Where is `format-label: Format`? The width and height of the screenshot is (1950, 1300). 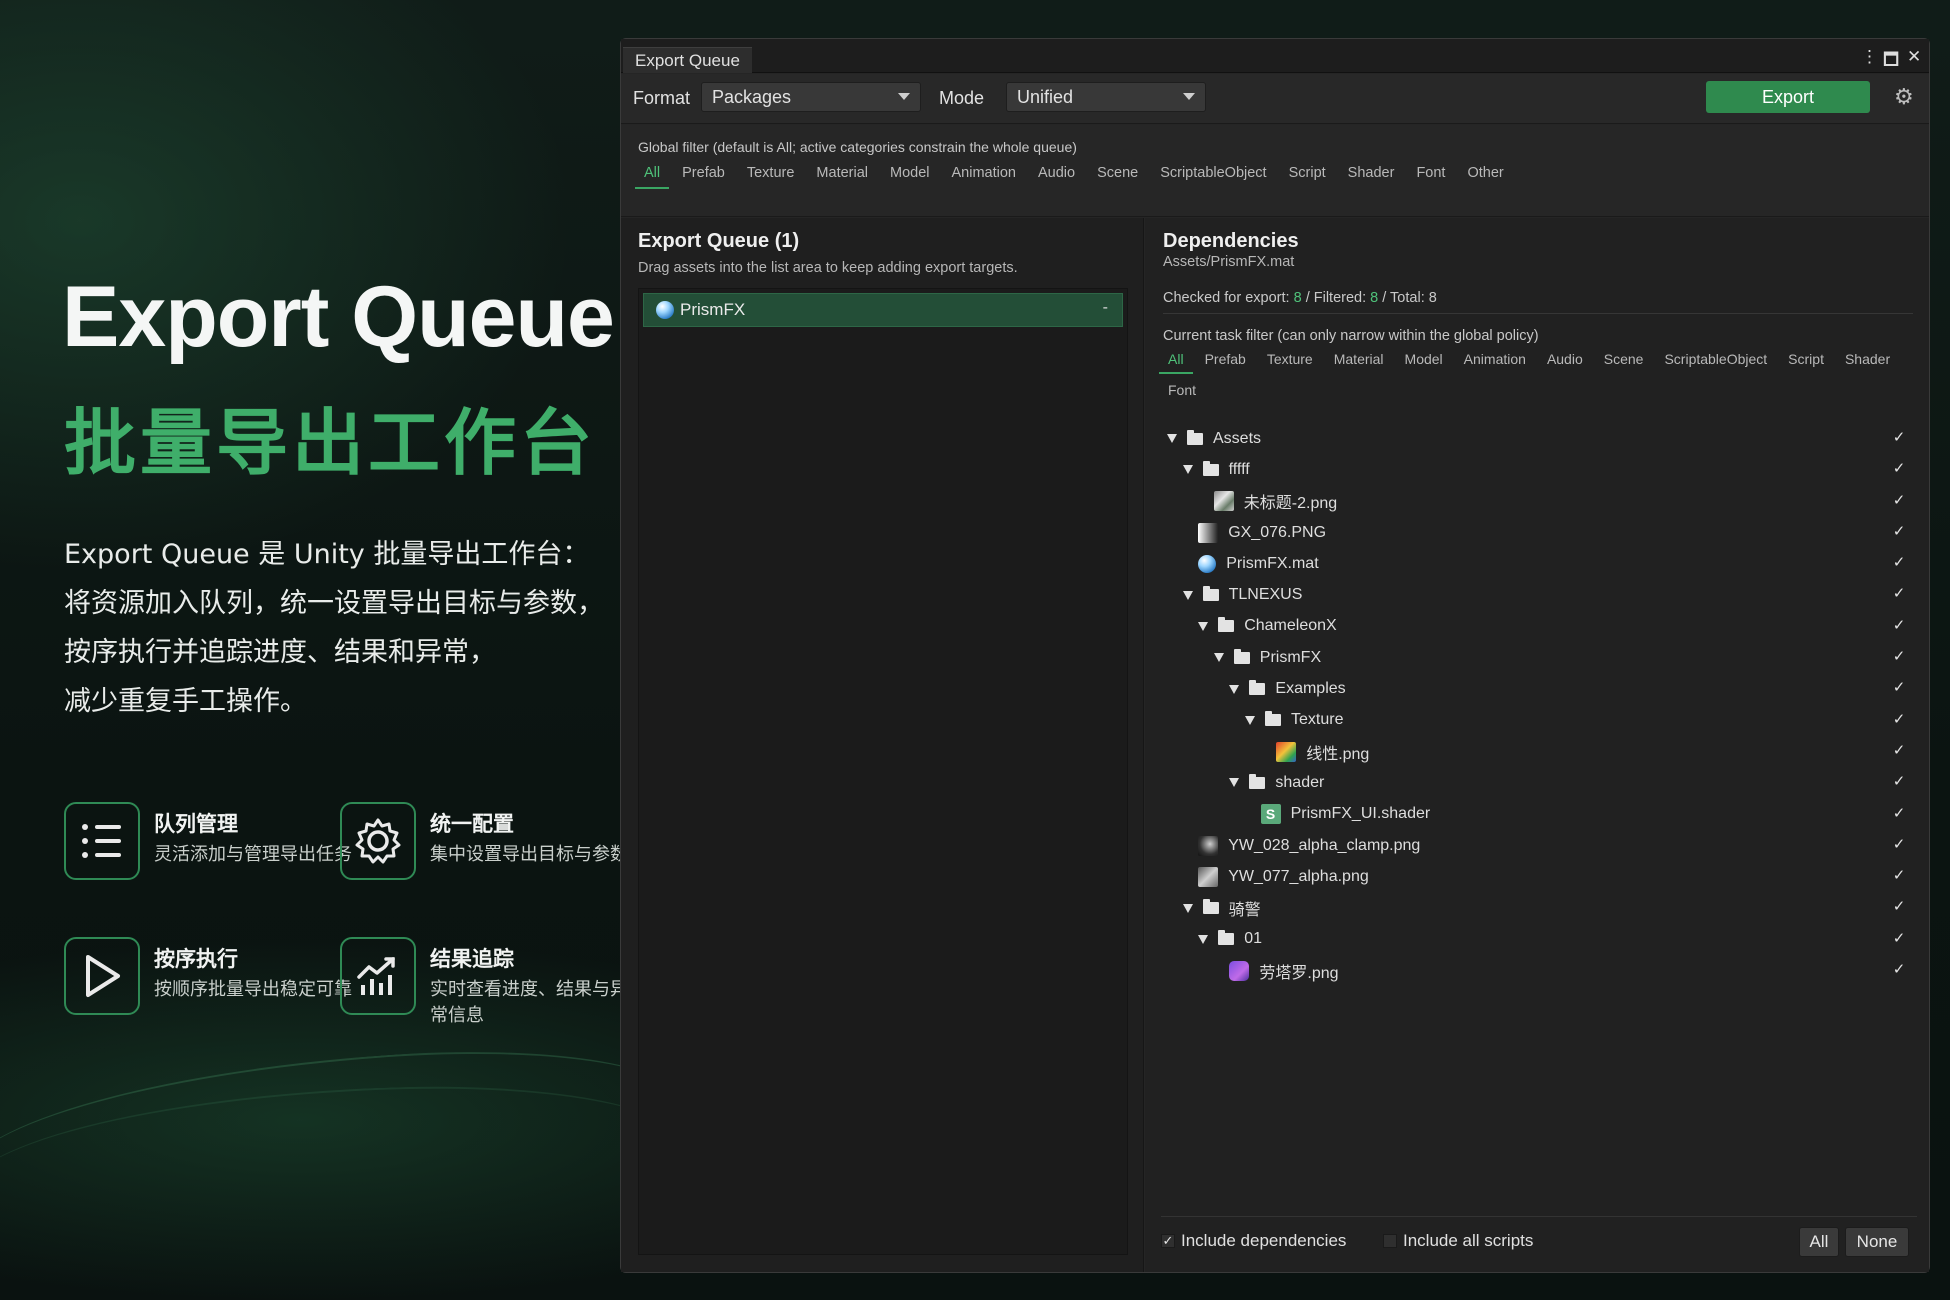
format-label: Format is located at coordinates (662, 98).